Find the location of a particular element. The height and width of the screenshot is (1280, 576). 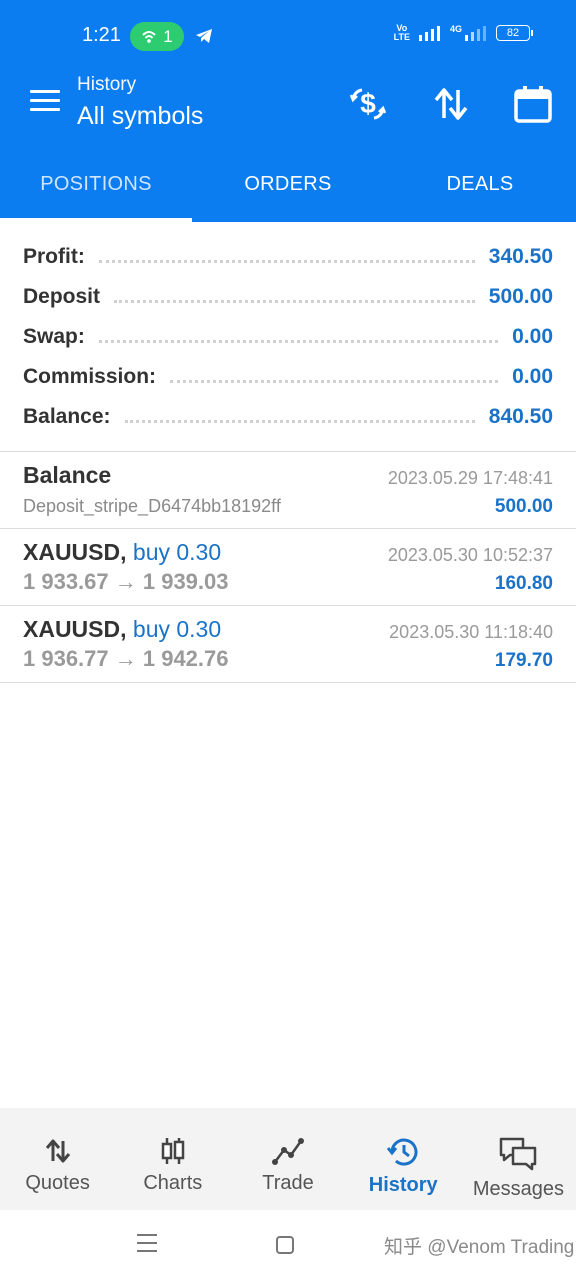

status-icons: Vo LTE 4G 82 is located at coordinates (463, 32).